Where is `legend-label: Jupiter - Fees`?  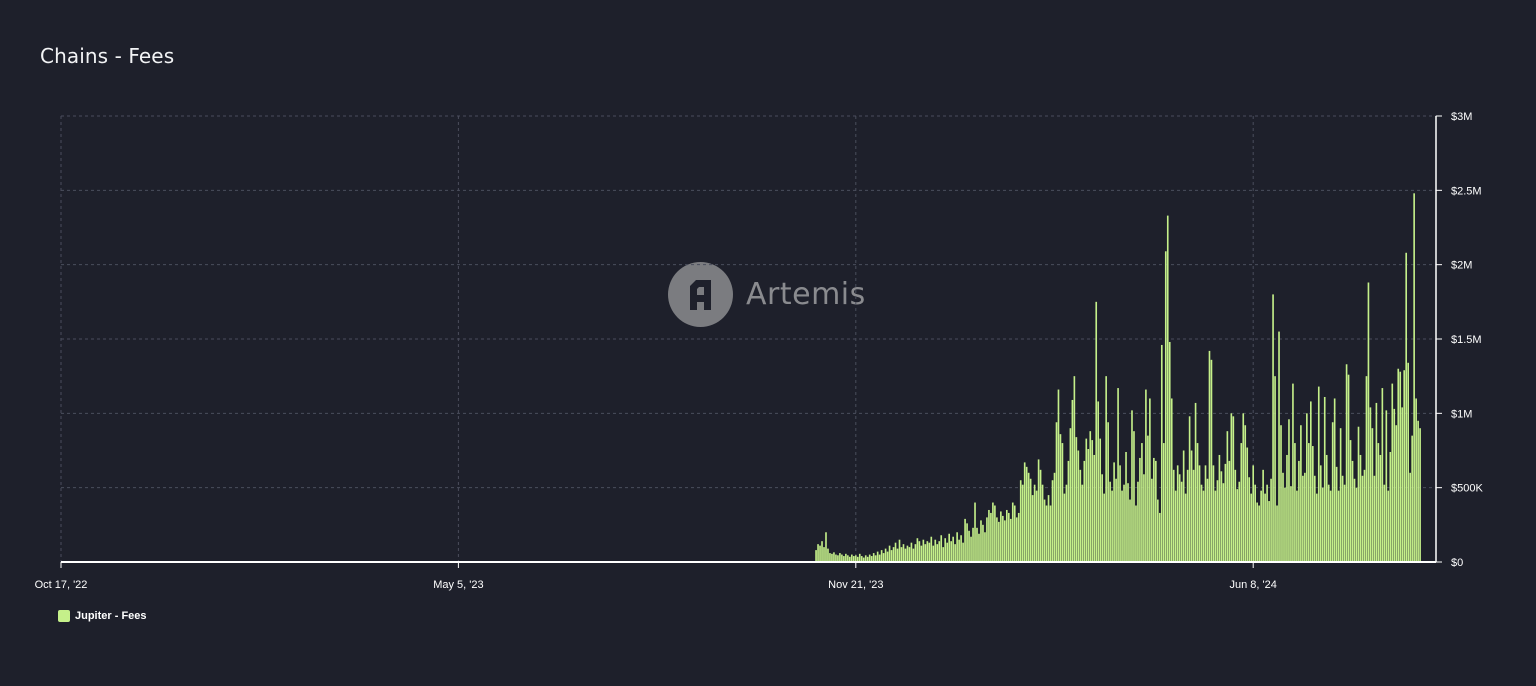
legend-label: Jupiter - Fees is located at coordinates (111, 616).